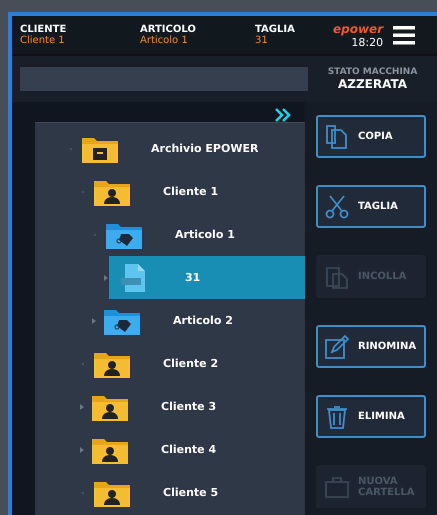 The width and height of the screenshot is (437, 515). Describe the element at coordinates (196, 191) in the screenshot. I see `tree-item: Cliente 1` at that location.